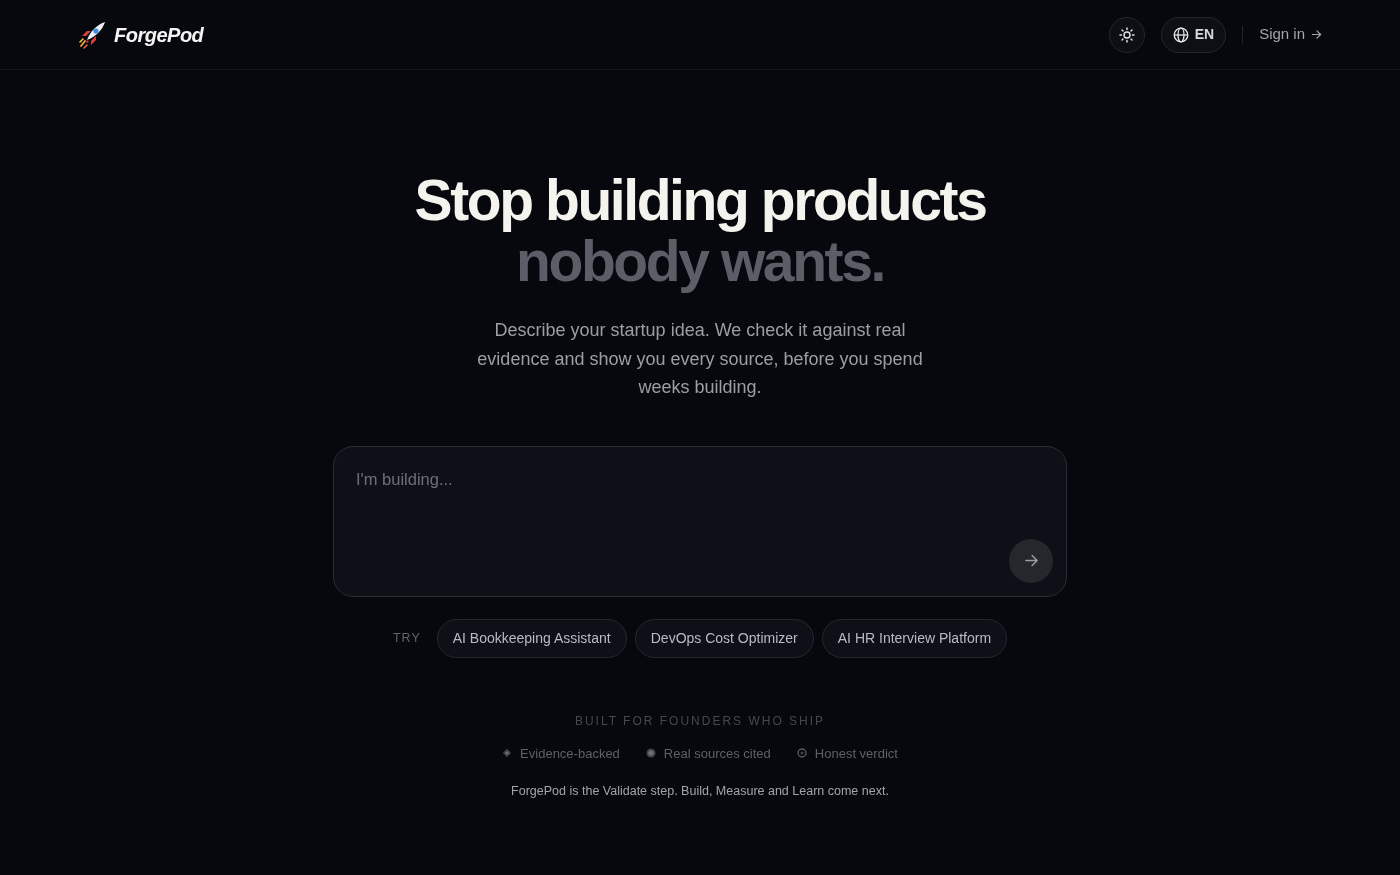  I want to click on suggestion-chip: AI HR Interview Platform, so click(914, 638).